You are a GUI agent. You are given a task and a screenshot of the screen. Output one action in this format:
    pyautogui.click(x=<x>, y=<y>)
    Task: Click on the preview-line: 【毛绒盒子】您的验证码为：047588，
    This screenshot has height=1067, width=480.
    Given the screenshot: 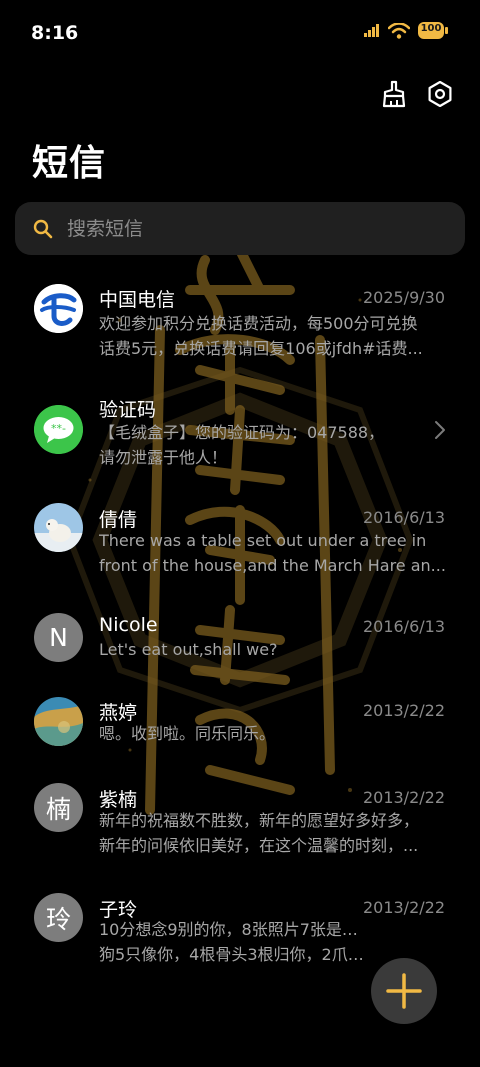 What is the action you would take?
    pyautogui.click(x=242, y=432)
    